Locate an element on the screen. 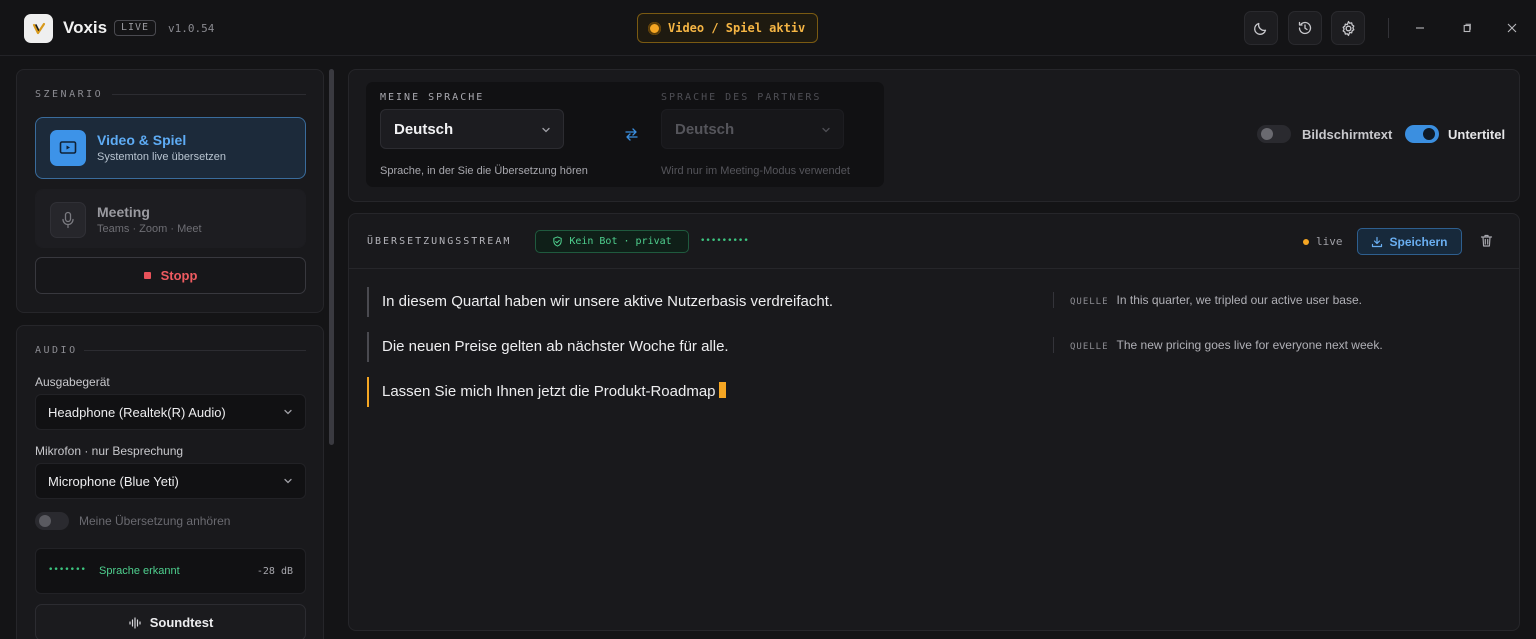  close-icon is located at coordinates (1512, 28).